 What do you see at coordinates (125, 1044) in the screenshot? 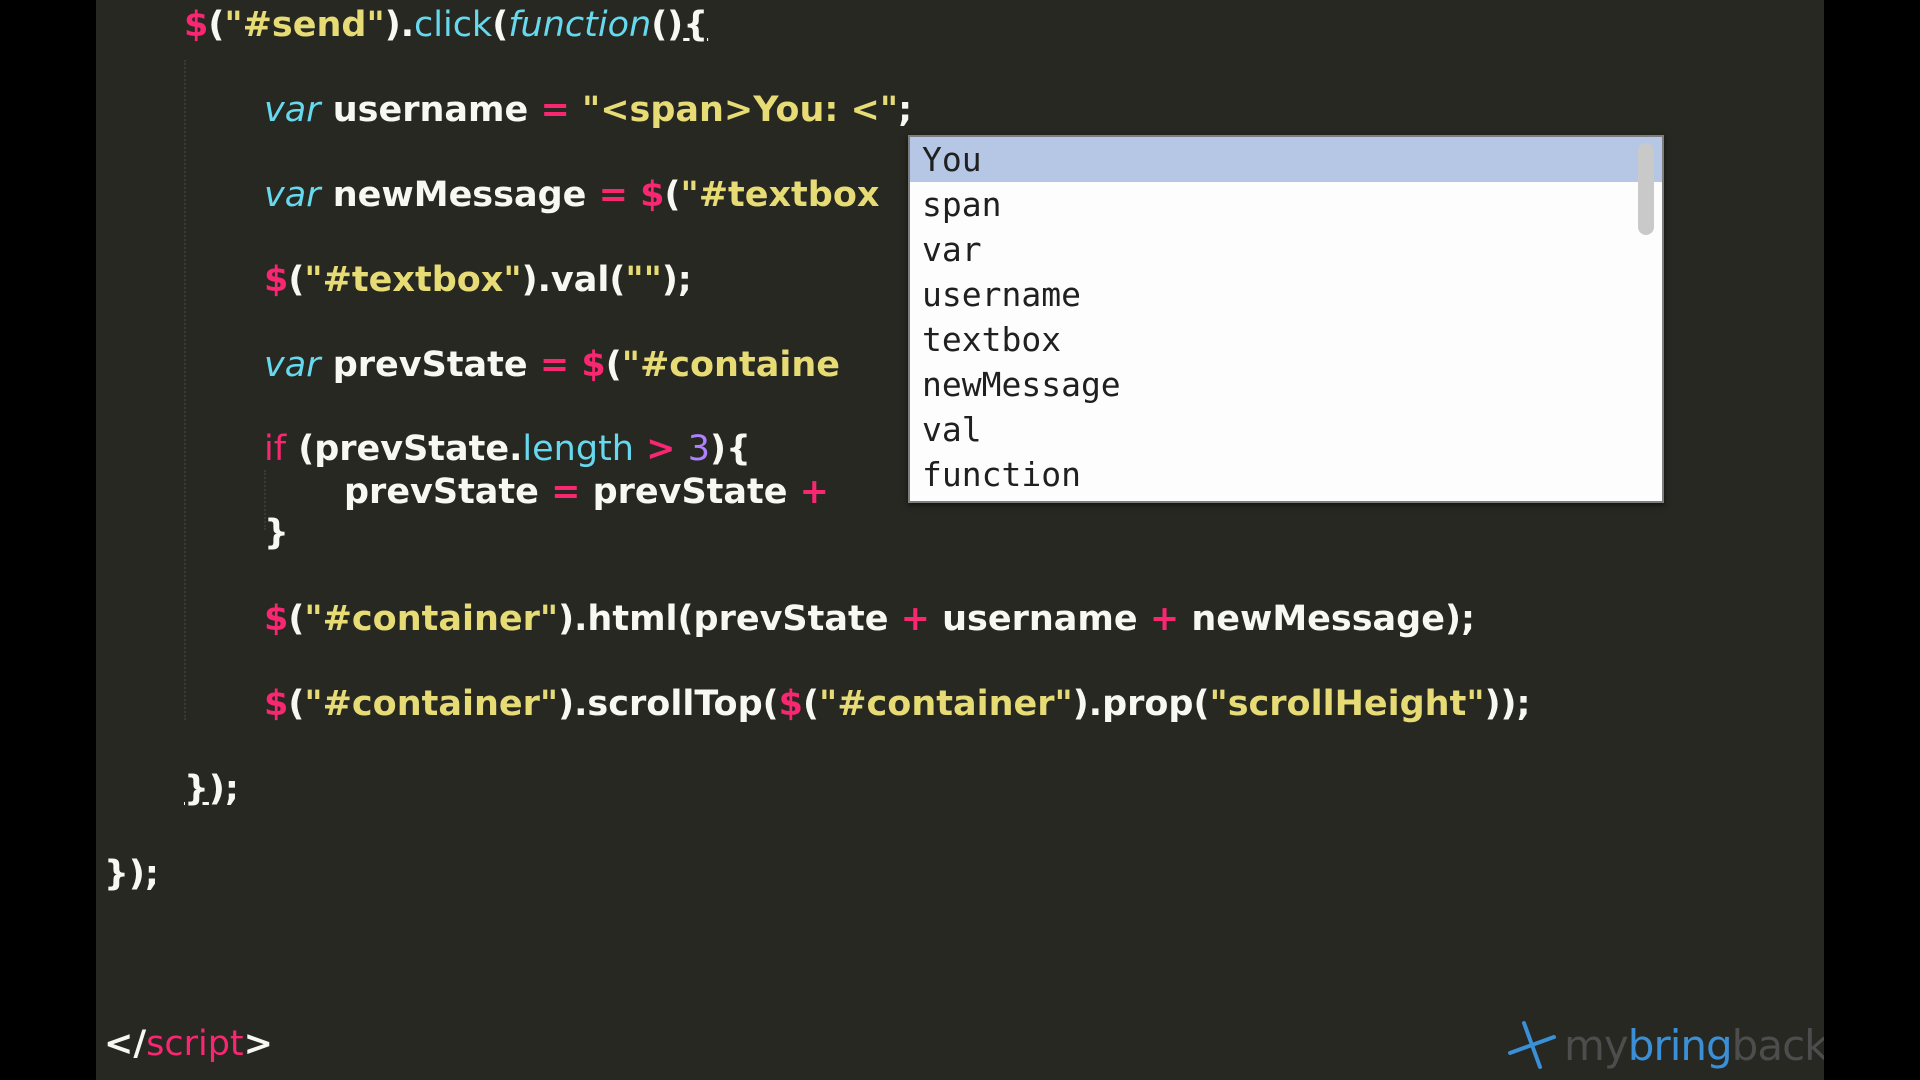
I see `code-text: </` at bounding box center [125, 1044].